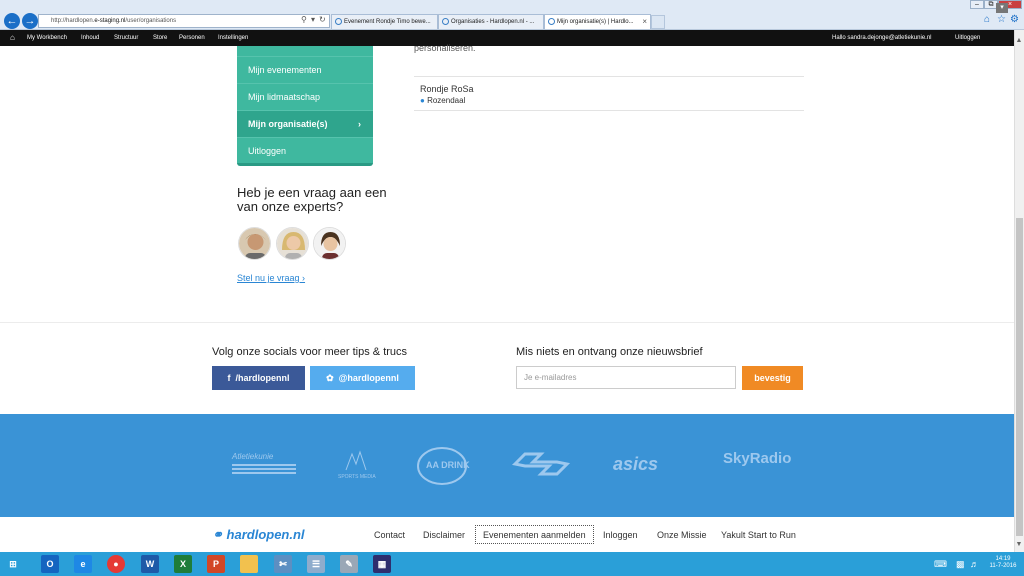  What do you see at coordinates (1002, 8) in the screenshot?
I see `chevron-down-icon: ▾` at bounding box center [1002, 8].